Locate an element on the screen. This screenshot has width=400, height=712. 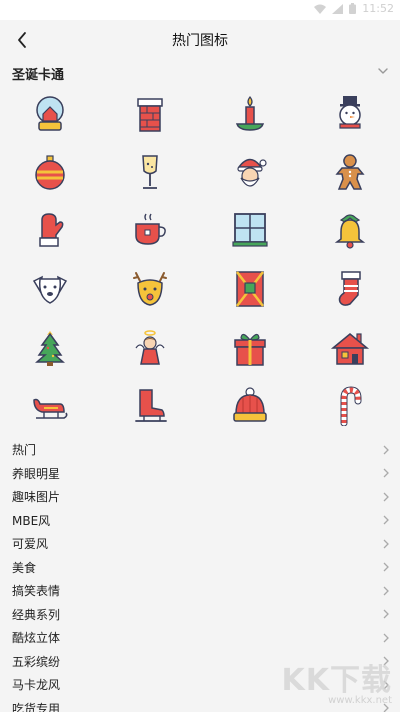
category-row-fun: 趣味图片 is located at coordinates (200, 497).